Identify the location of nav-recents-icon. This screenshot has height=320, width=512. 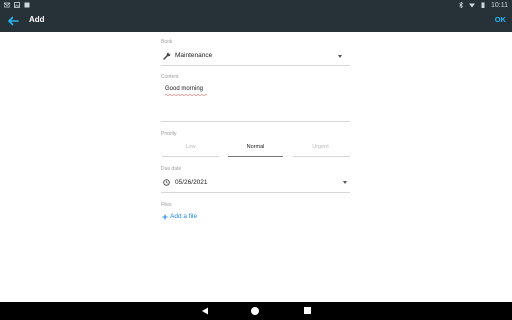
(307, 310).